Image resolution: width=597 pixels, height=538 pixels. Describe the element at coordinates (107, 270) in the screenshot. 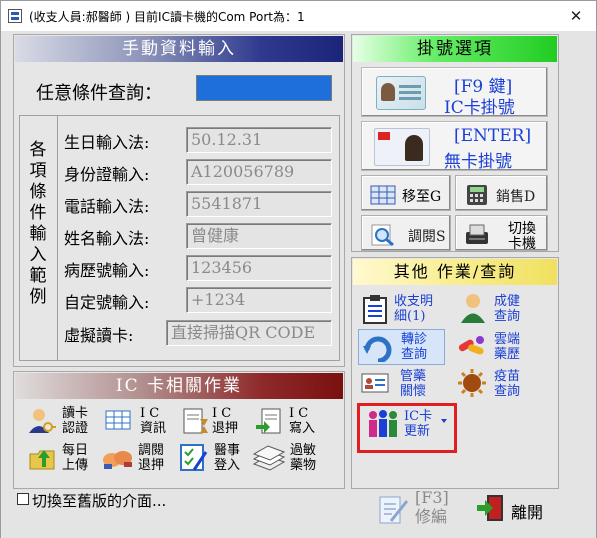

I see `chart-no-label: 病歷號輸入:` at that location.